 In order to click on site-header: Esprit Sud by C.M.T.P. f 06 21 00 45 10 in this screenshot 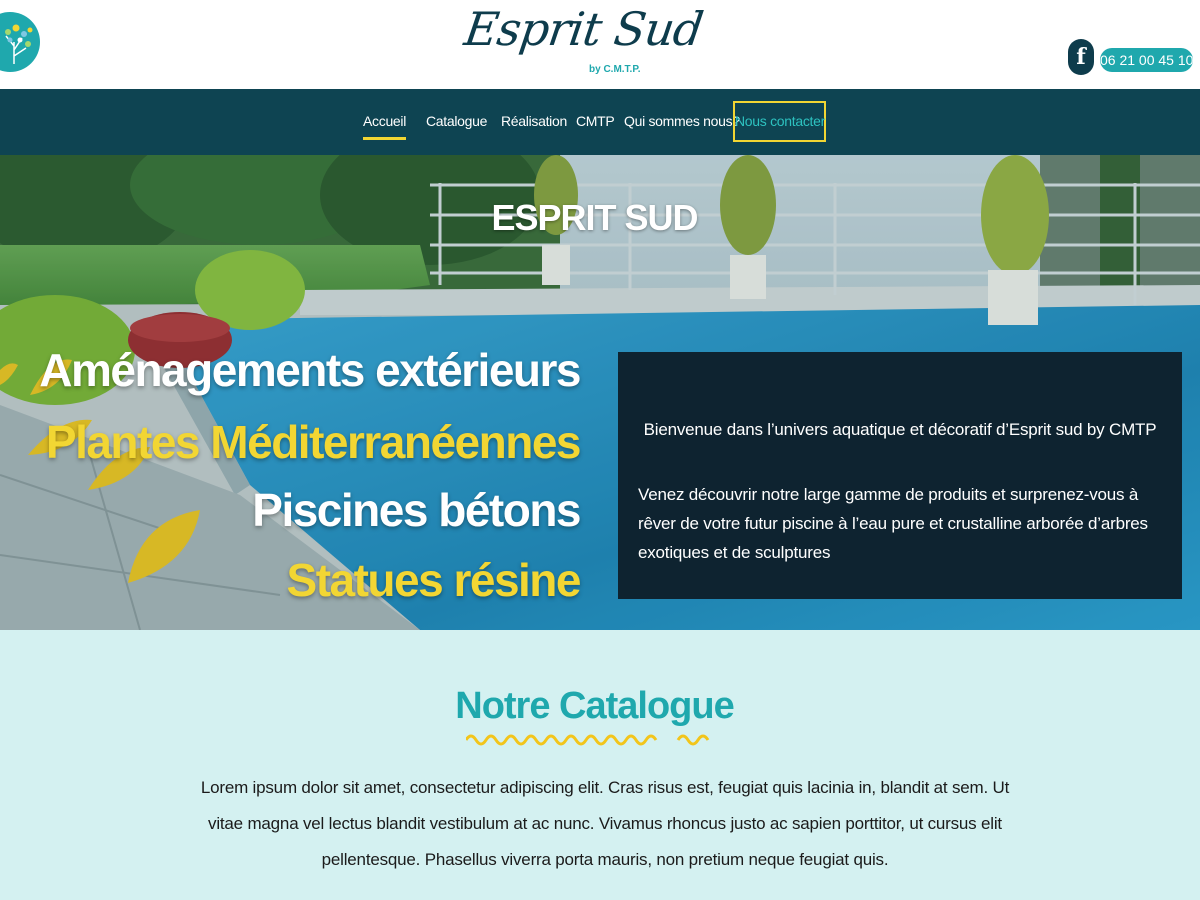, I will do `click(600, 44)`.